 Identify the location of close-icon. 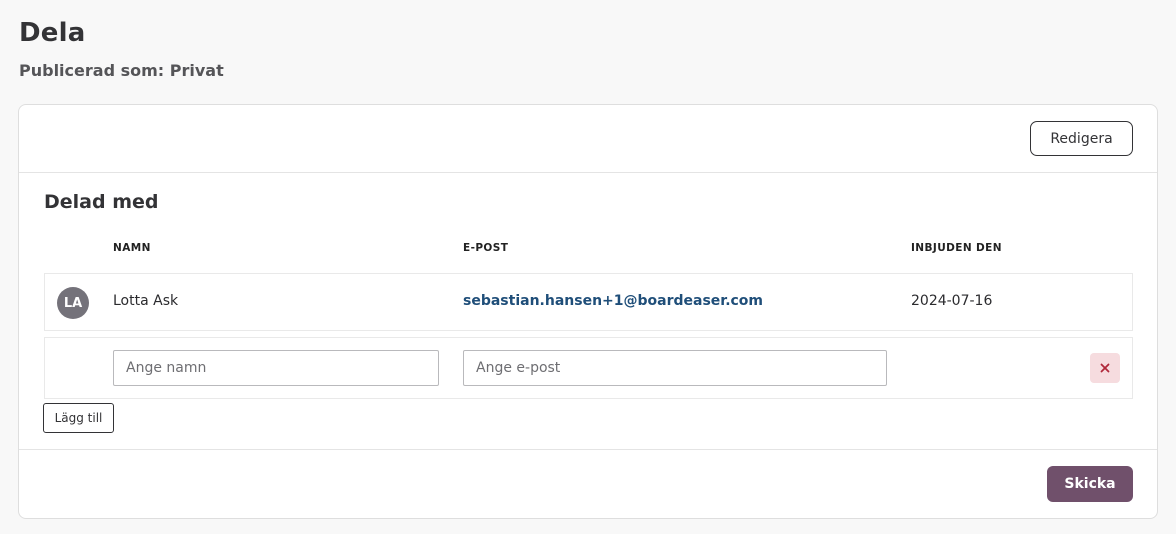
(1105, 368).